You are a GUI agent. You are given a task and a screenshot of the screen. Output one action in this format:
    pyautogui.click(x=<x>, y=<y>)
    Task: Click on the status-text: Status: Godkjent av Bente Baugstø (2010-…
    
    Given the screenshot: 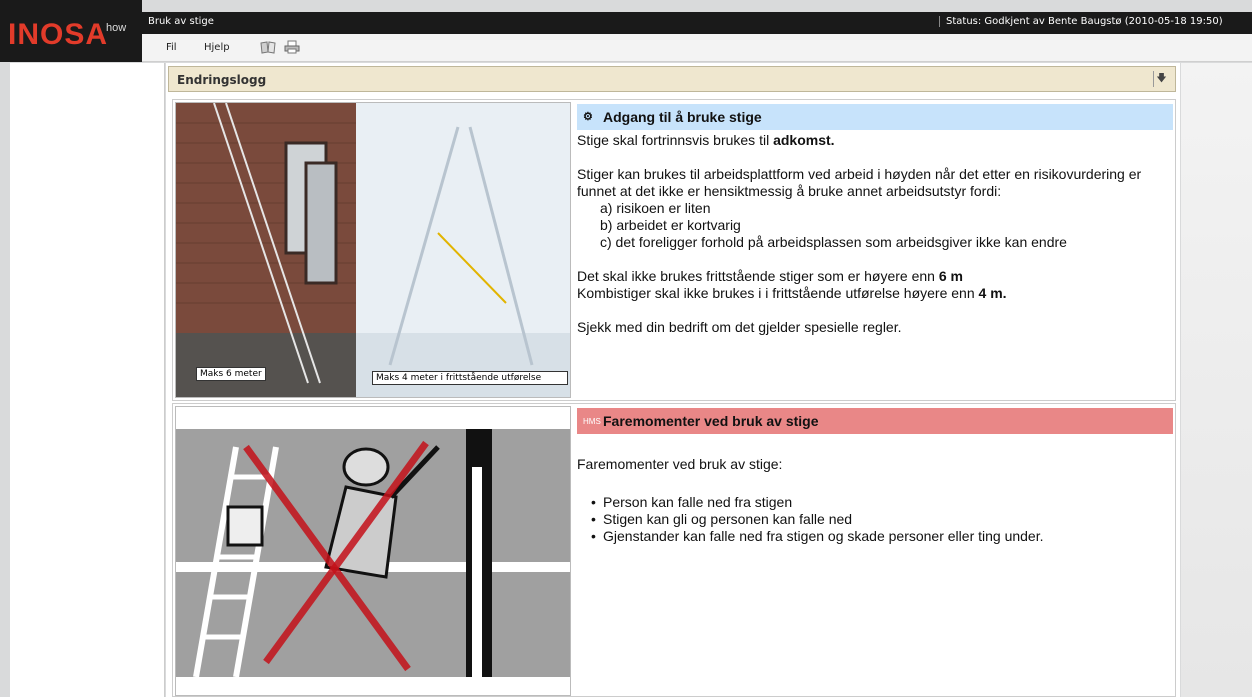 What is the action you would take?
    pyautogui.click(x=1081, y=21)
    